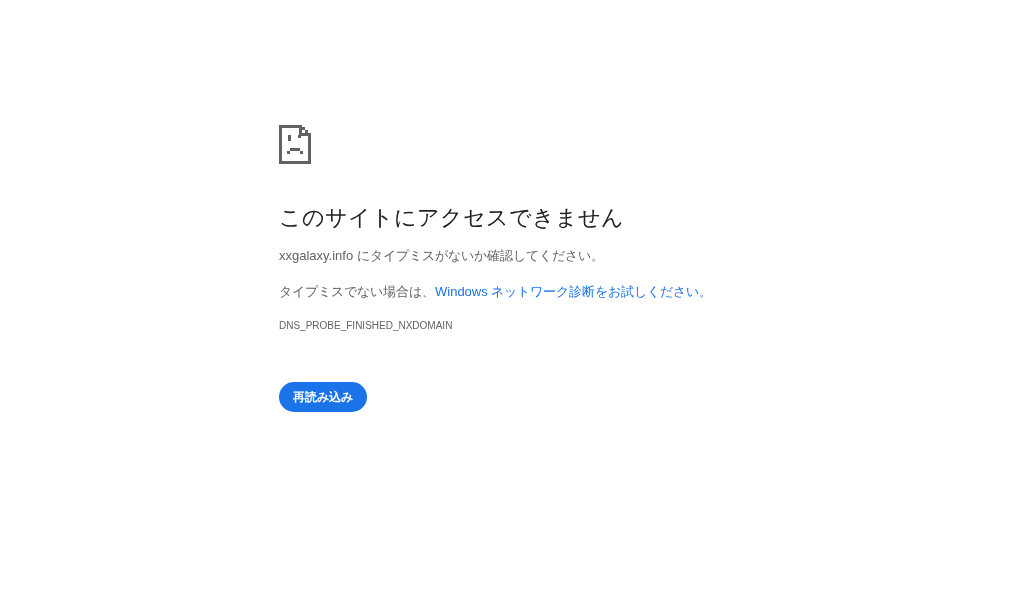 The height and width of the screenshot is (606, 1024). Describe the element at coordinates (574, 291) in the screenshot. I see `network-diagnostics-link: Windows ネットワーク診断をお試しください。` at that location.